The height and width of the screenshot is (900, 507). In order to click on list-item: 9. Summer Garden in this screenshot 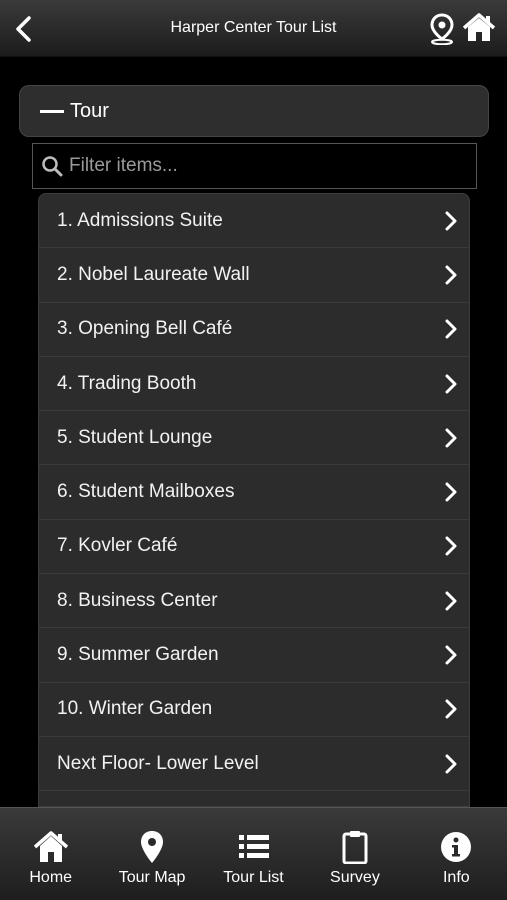, I will do `click(254, 655)`.